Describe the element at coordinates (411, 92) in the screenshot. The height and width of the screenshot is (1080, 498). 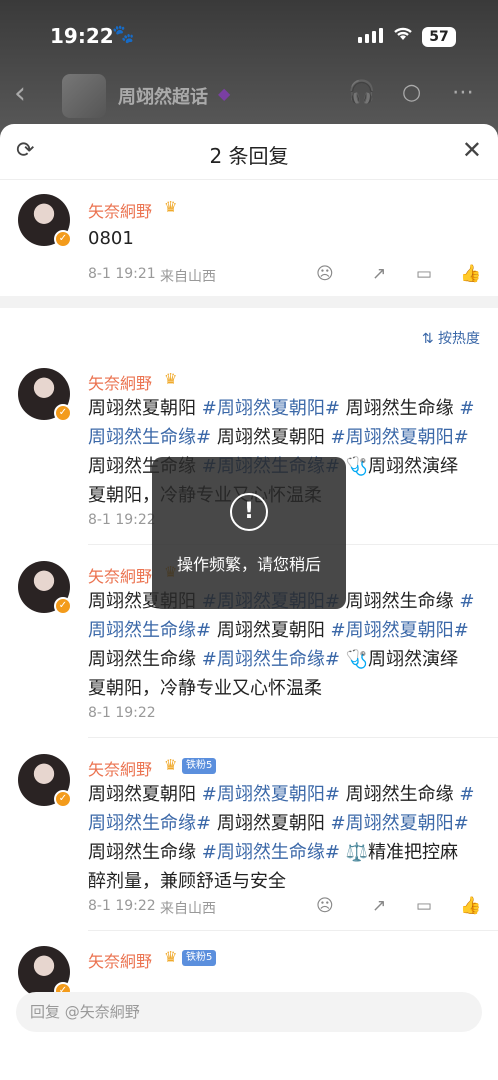
I see `search-icon: ○` at that location.